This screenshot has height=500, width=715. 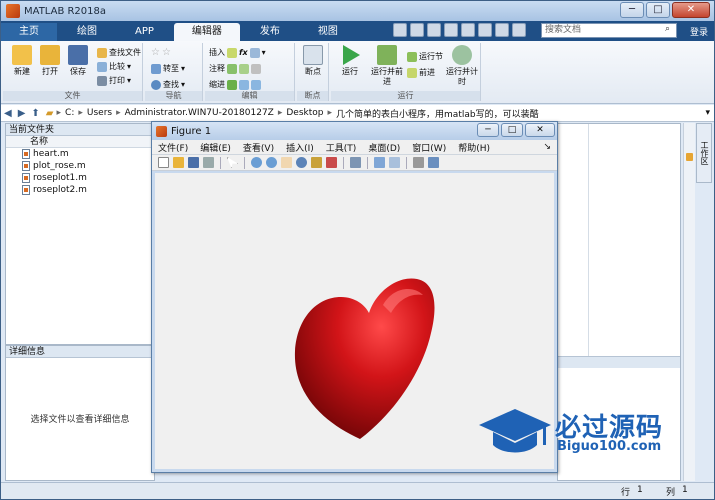 I want to click on new-figure-icon, so click(x=163, y=162).